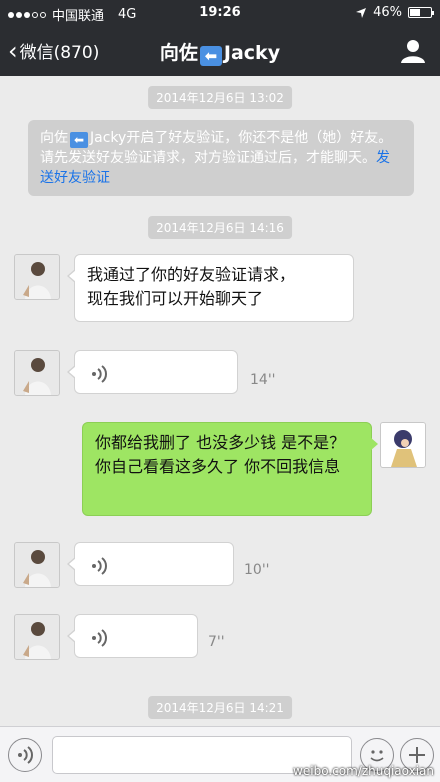  I want to click on voice-duration: 7'', so click(216, 642).